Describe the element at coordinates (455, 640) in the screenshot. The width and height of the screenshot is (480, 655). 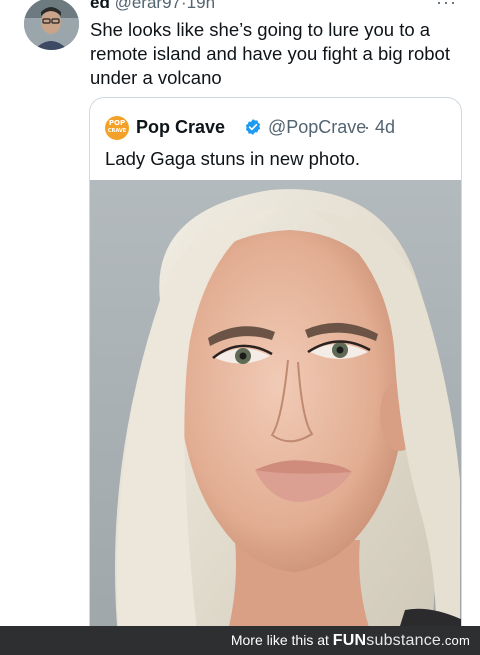
I see `site-logo-part-tld: .com` at that location.